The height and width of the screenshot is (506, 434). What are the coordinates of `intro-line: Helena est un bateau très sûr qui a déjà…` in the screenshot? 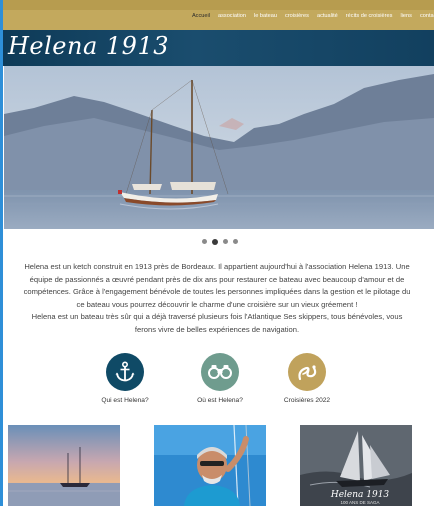 It's located at (217, 317).